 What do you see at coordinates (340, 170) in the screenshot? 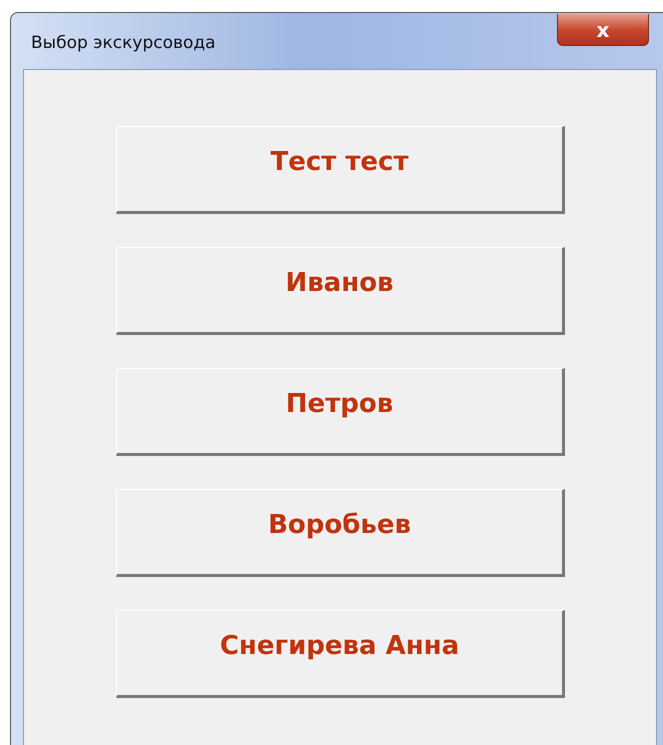
I see `guide-button: Тест тест` at bounding box center [340, 170].